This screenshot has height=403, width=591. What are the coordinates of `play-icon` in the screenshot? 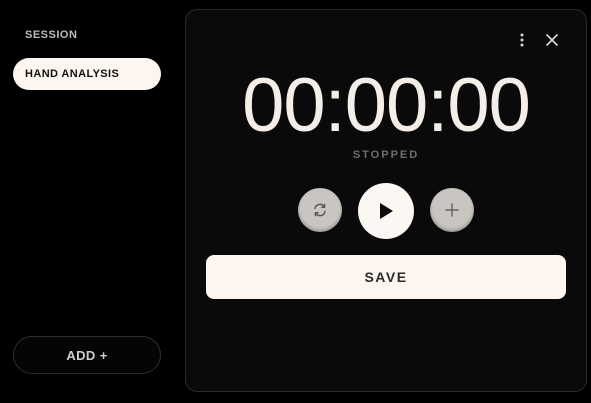 It's located at (386, 211).